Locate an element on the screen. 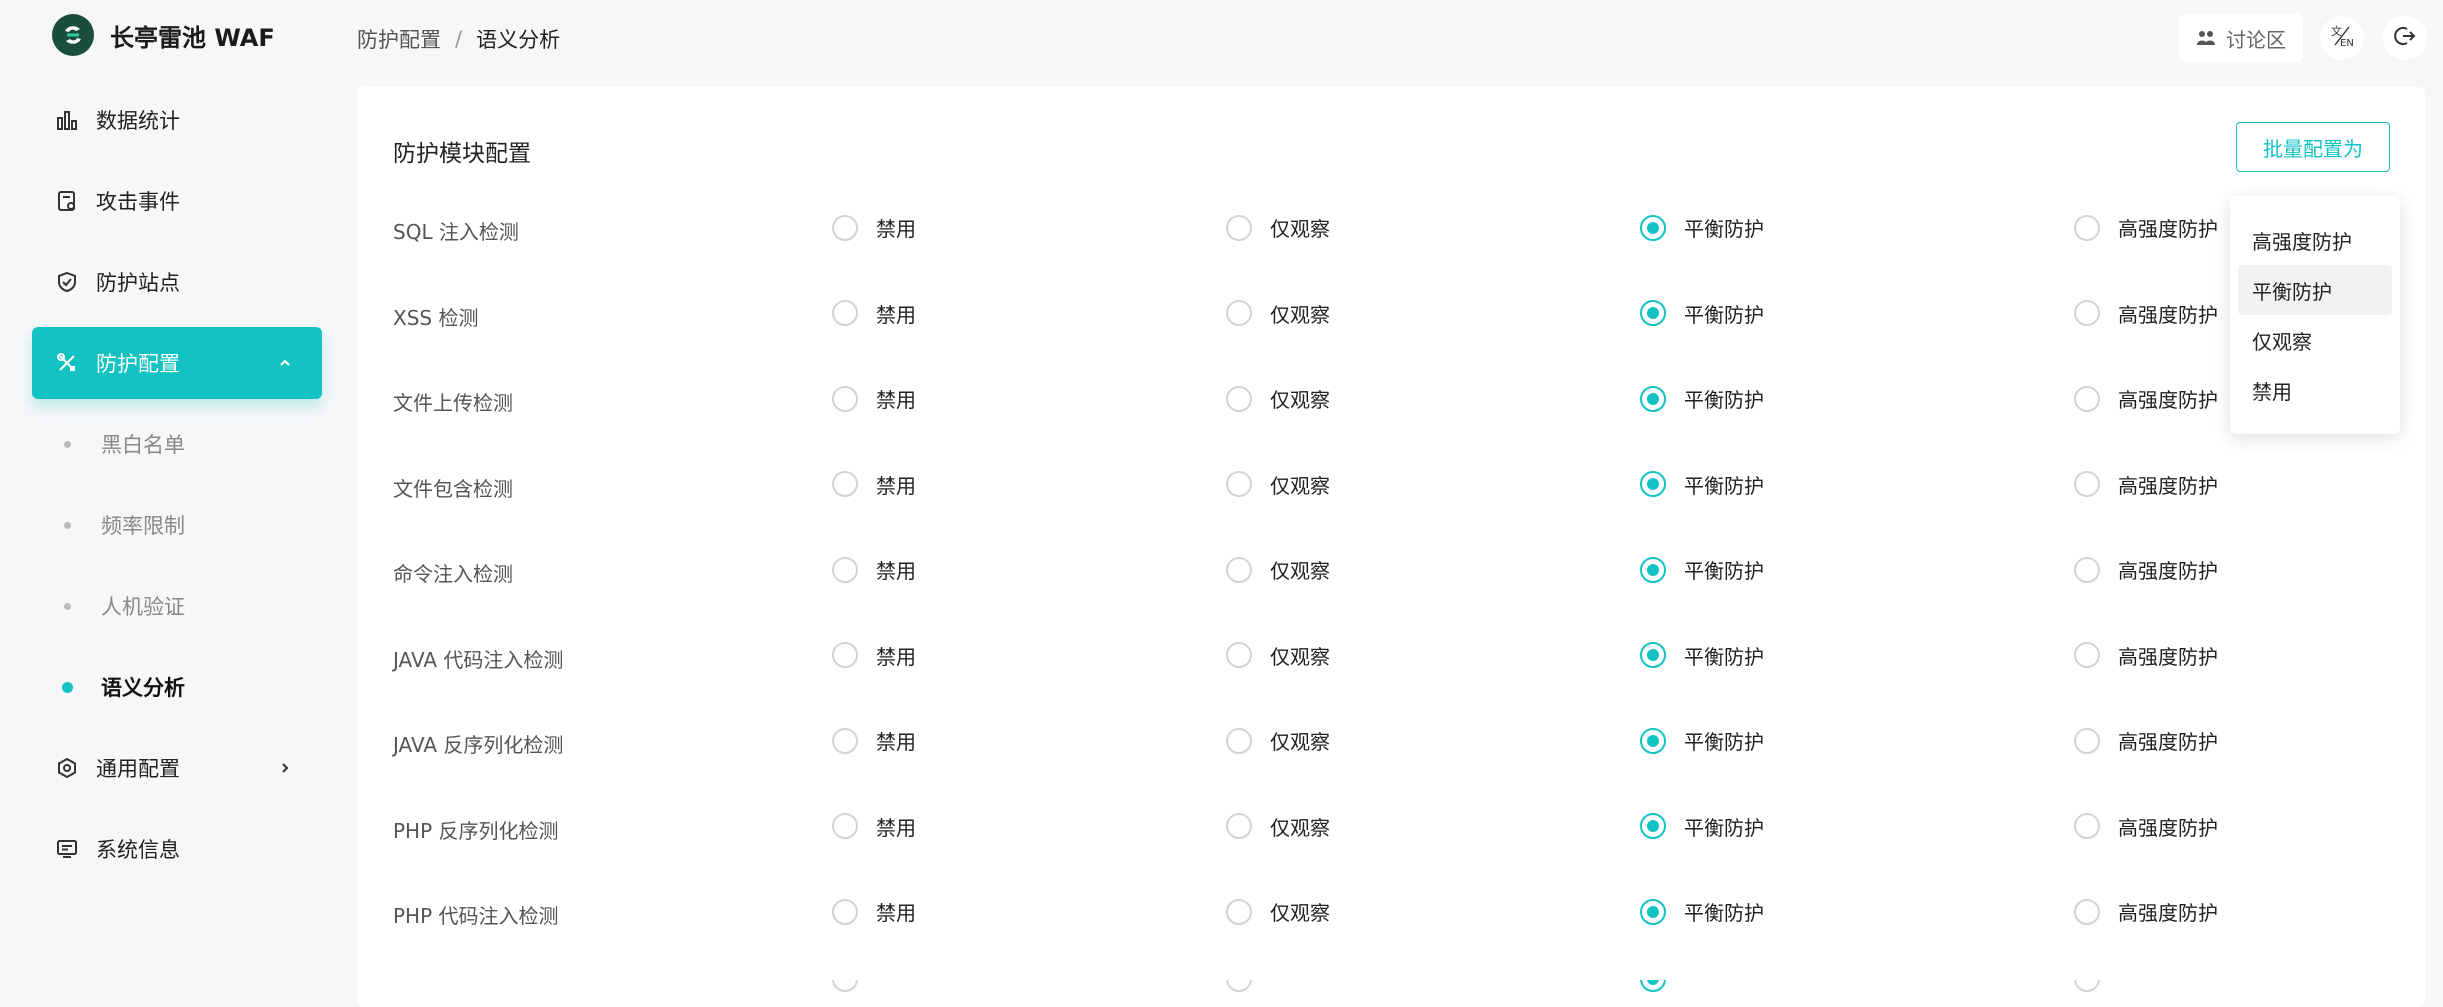 The height and width of the screenshot is (1007, 2443). dropdown-item-observe: 仅观察 is located at coordinates (2315, 340).